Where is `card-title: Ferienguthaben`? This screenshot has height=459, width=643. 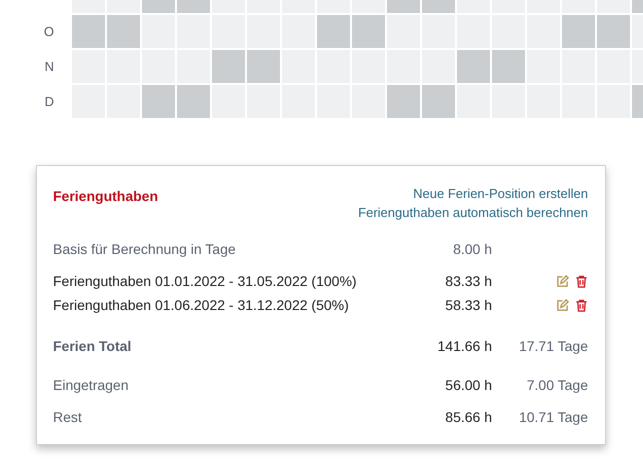
card-title: Ferienguthaben is located at coordinates (105, 196).